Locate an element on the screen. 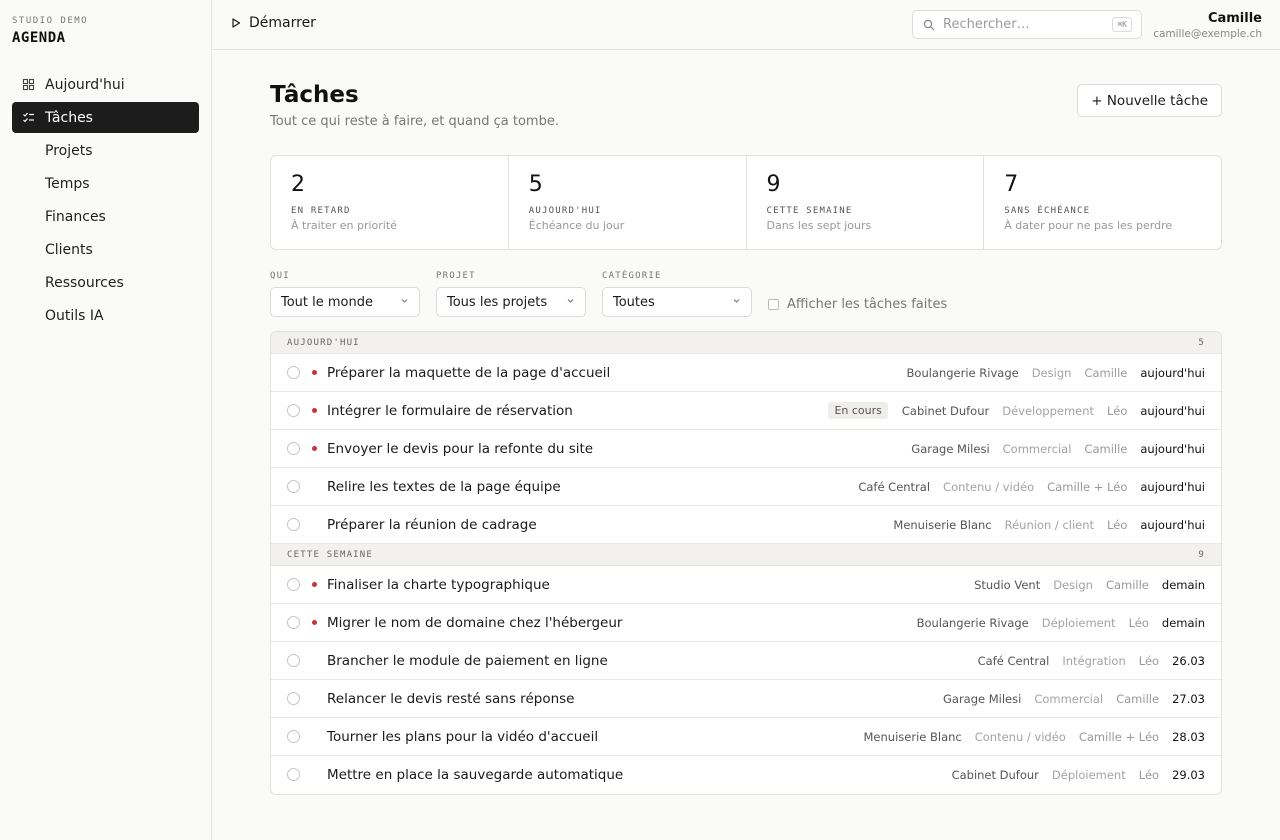  play-icon is located at coordinates (236, 23).